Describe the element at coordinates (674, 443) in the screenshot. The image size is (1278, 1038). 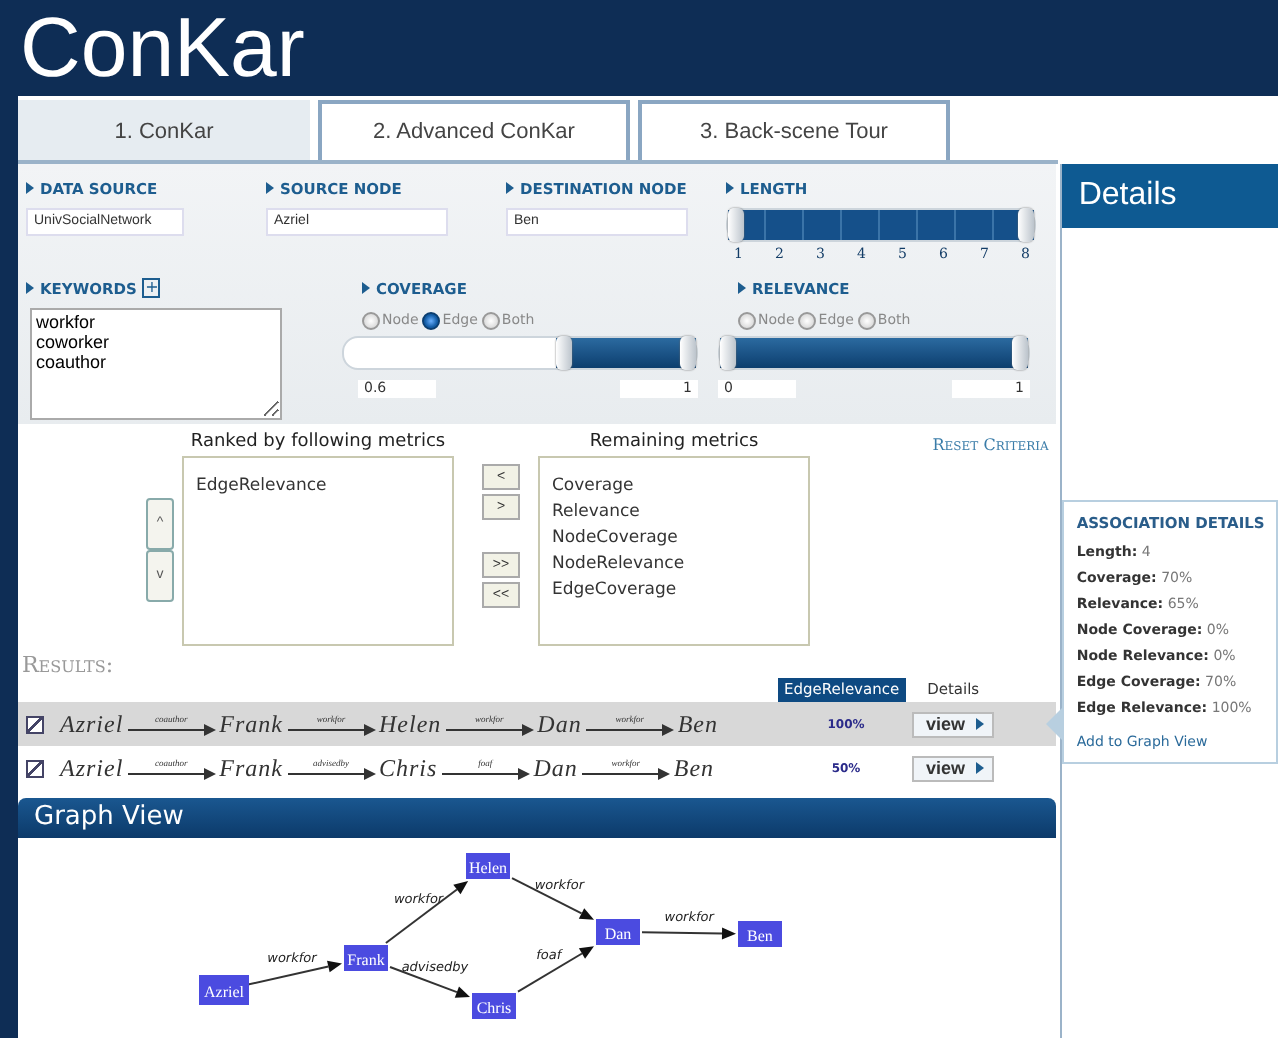
I see `list-title: Remaining metrics` at that location.